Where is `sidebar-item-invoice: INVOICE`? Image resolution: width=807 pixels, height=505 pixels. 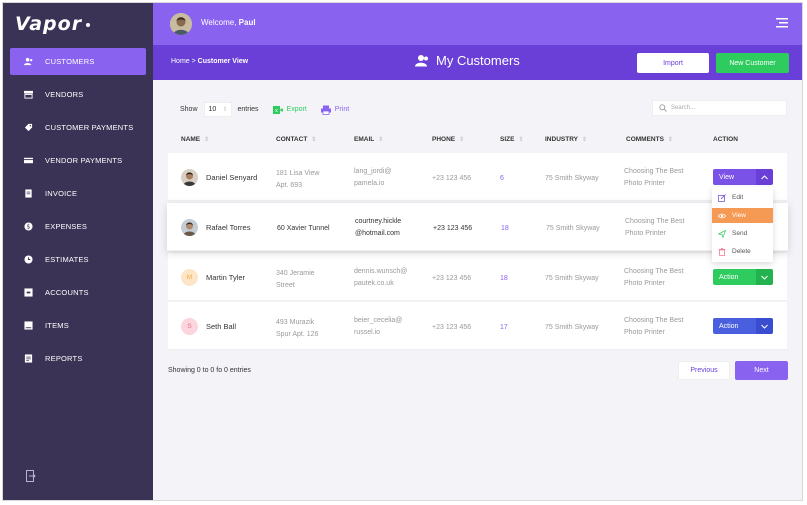
sidebar-item-invoice: INVOICE is located at coordinates (78, 193).